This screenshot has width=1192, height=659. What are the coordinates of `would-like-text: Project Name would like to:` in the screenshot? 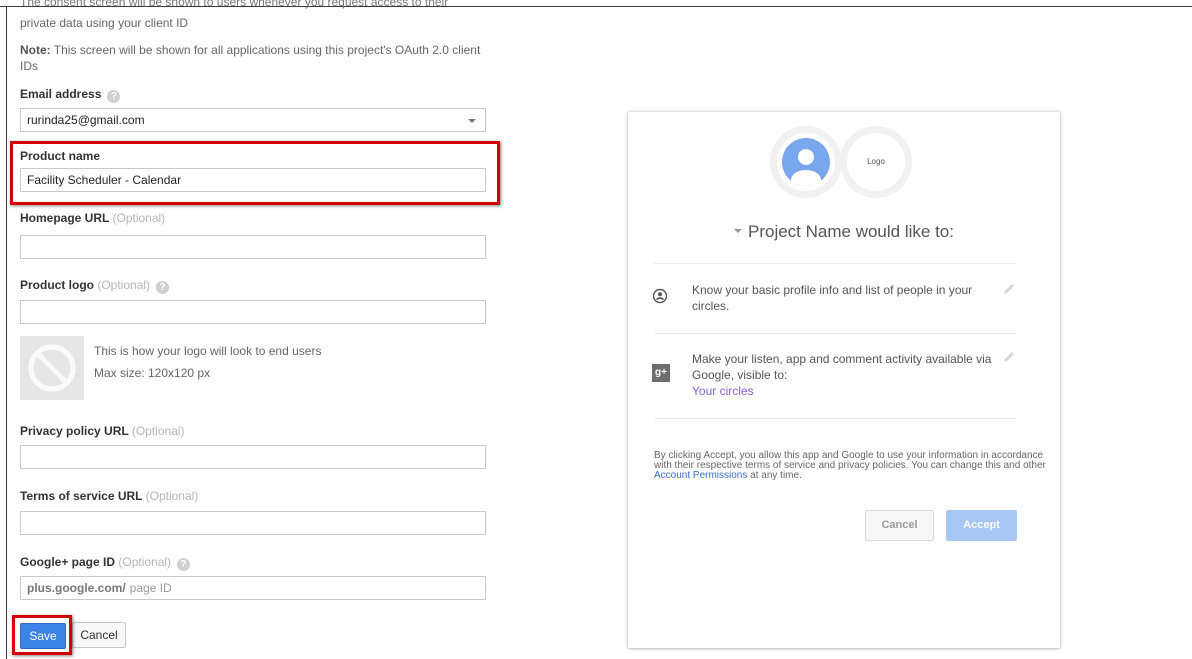 It's located at (851, 231).